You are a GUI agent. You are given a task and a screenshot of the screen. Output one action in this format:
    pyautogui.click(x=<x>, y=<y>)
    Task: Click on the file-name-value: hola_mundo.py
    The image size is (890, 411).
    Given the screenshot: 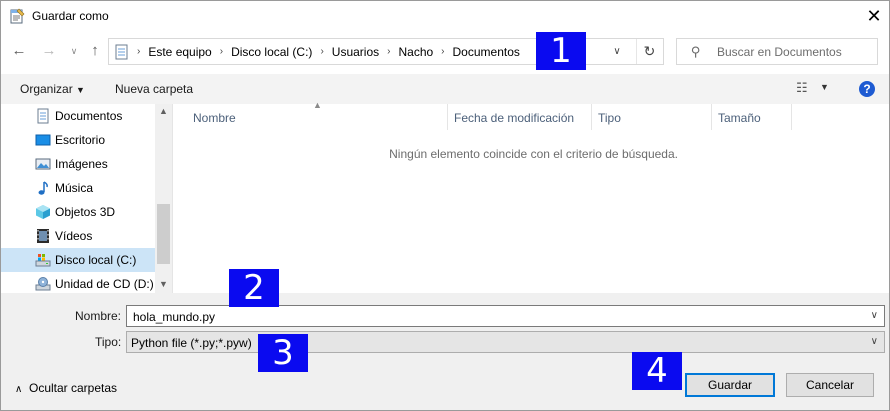 What is the action you would take?
    pyautogui.click(x=174, y=317)
    